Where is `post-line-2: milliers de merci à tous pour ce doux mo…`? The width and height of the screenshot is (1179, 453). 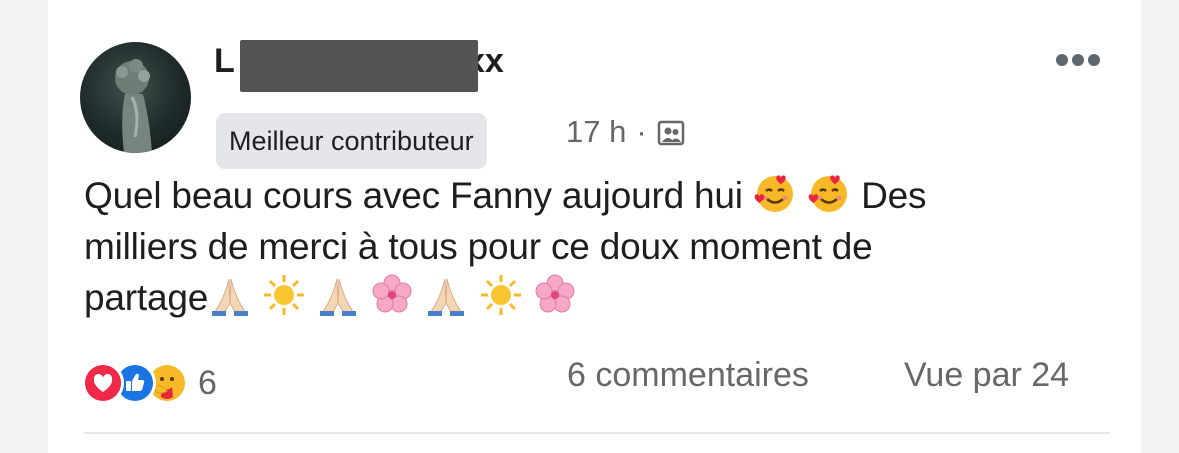 post-line-2: milliers de merci à tous pour ce doux mo… is located at coordinates (478, 246).